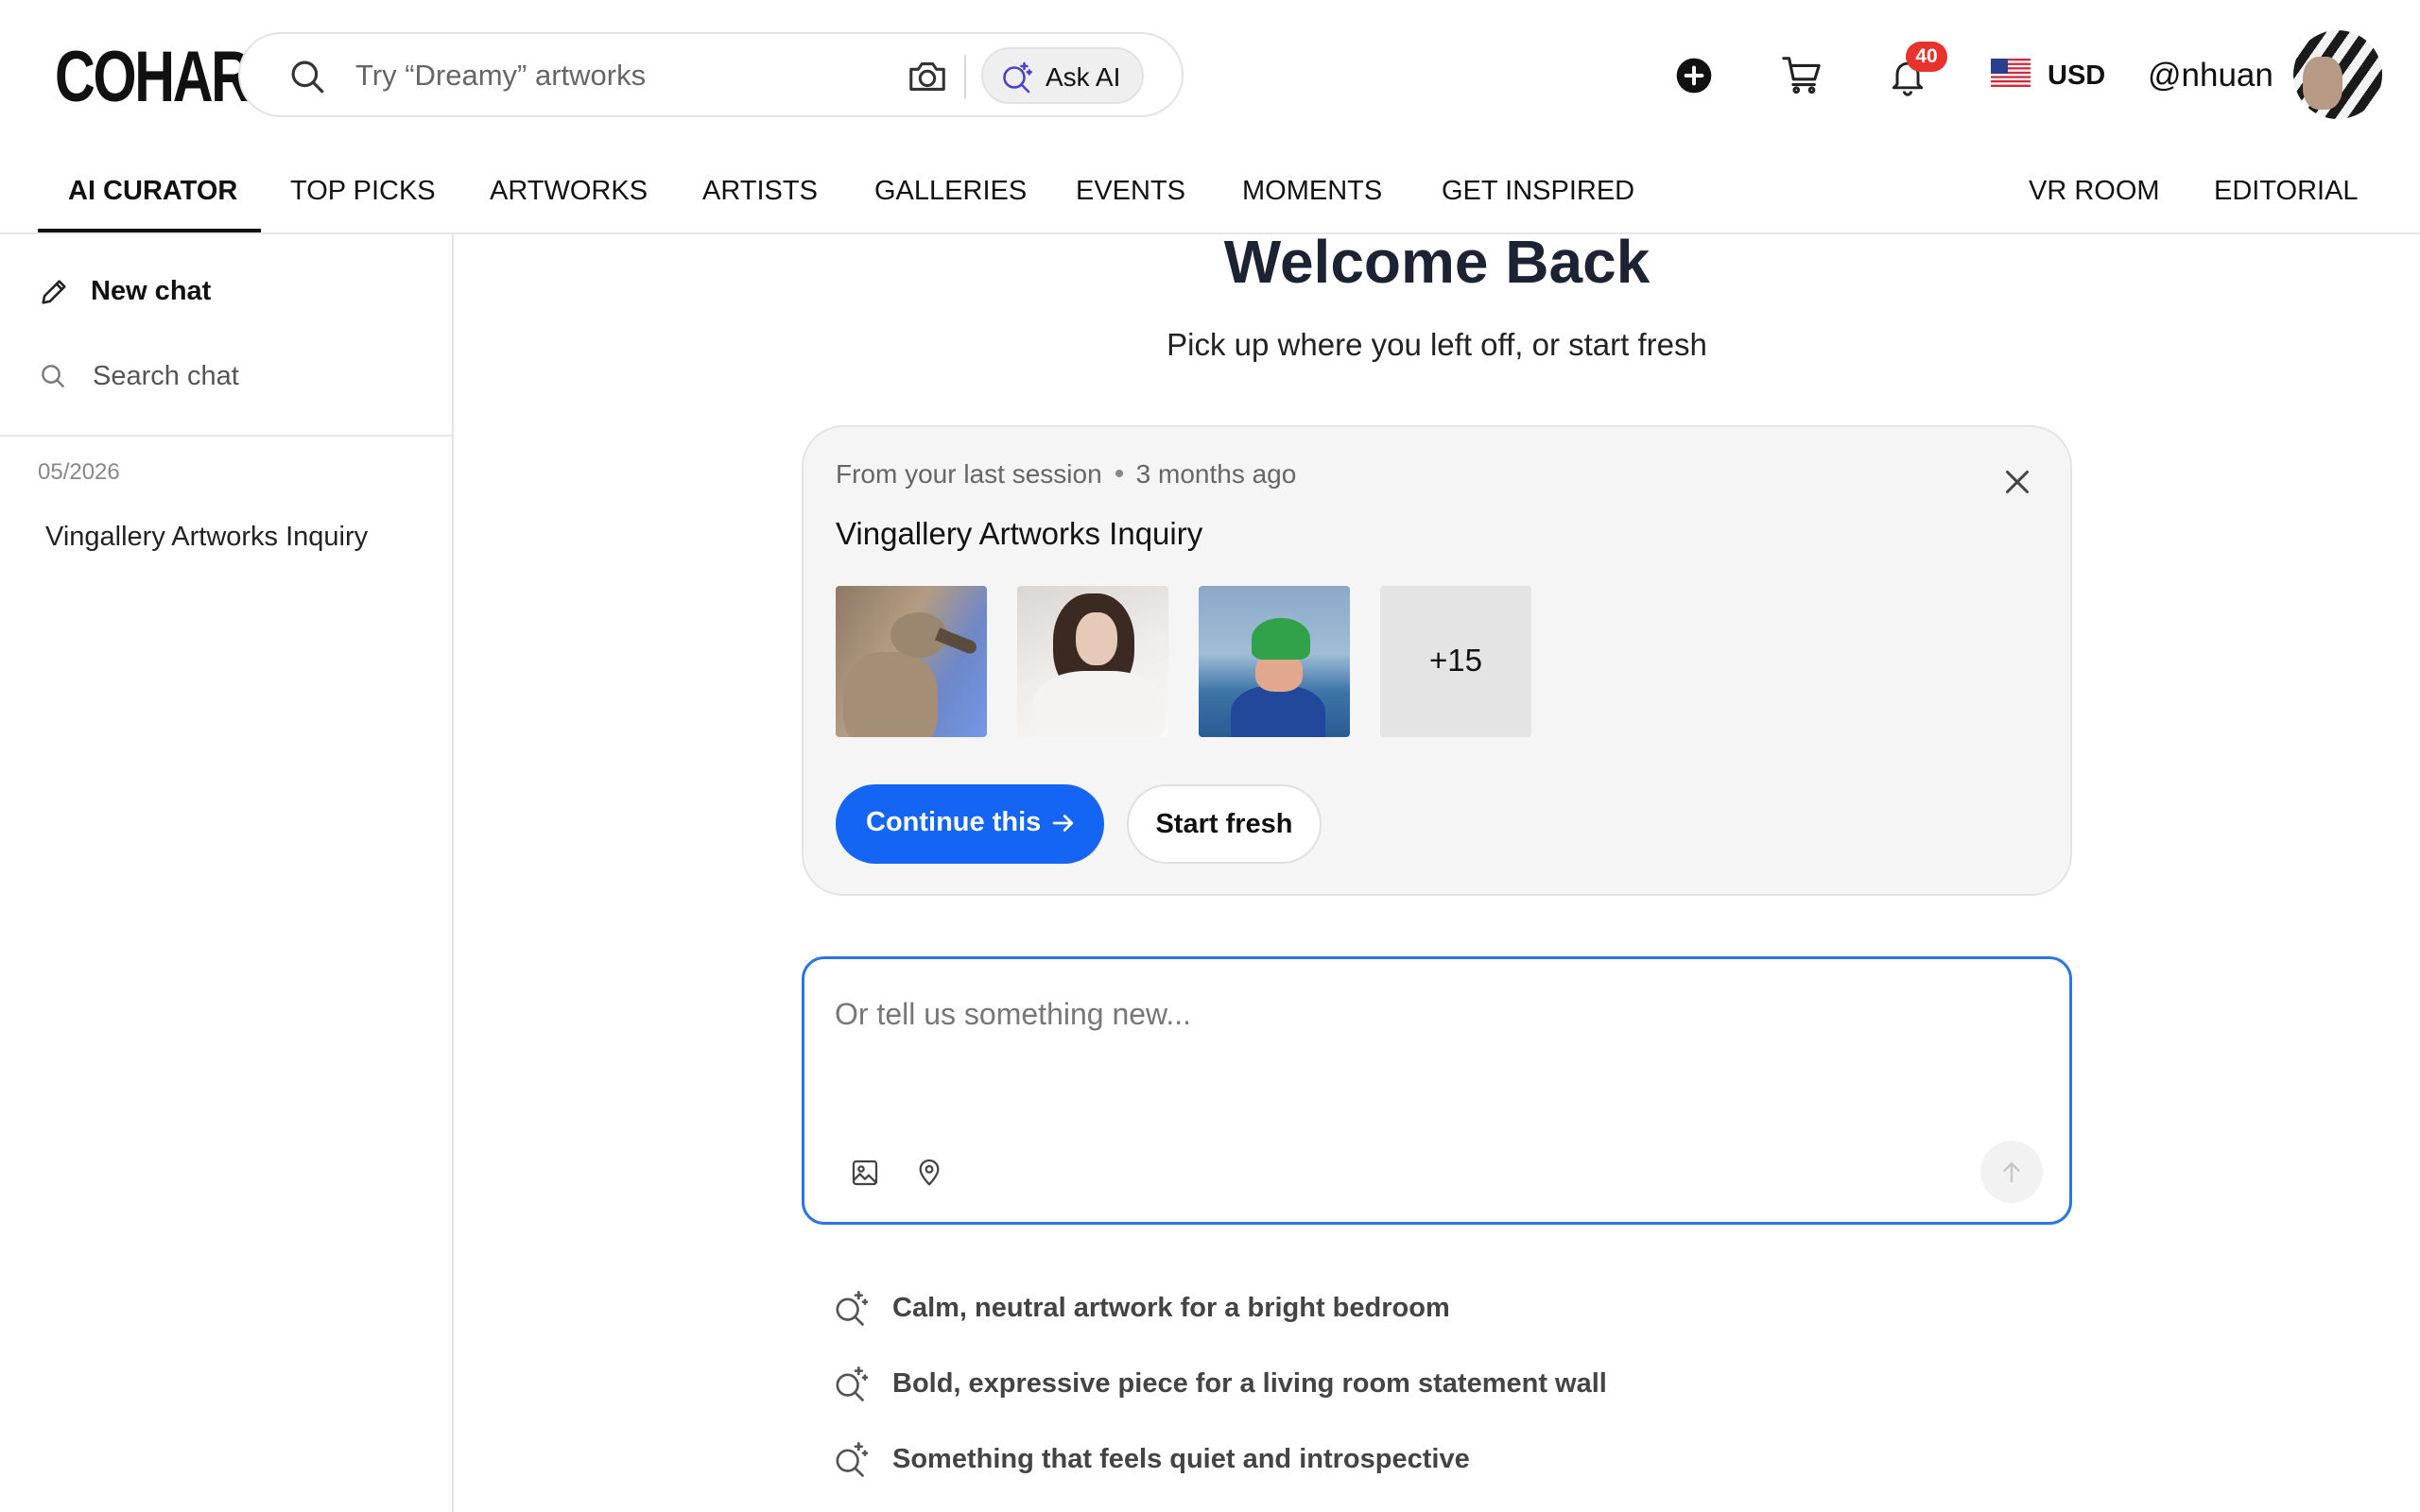 The height and width of the screenshot is (1512, 2420). I want to click on child-hat-shape, so click(1281, 639).